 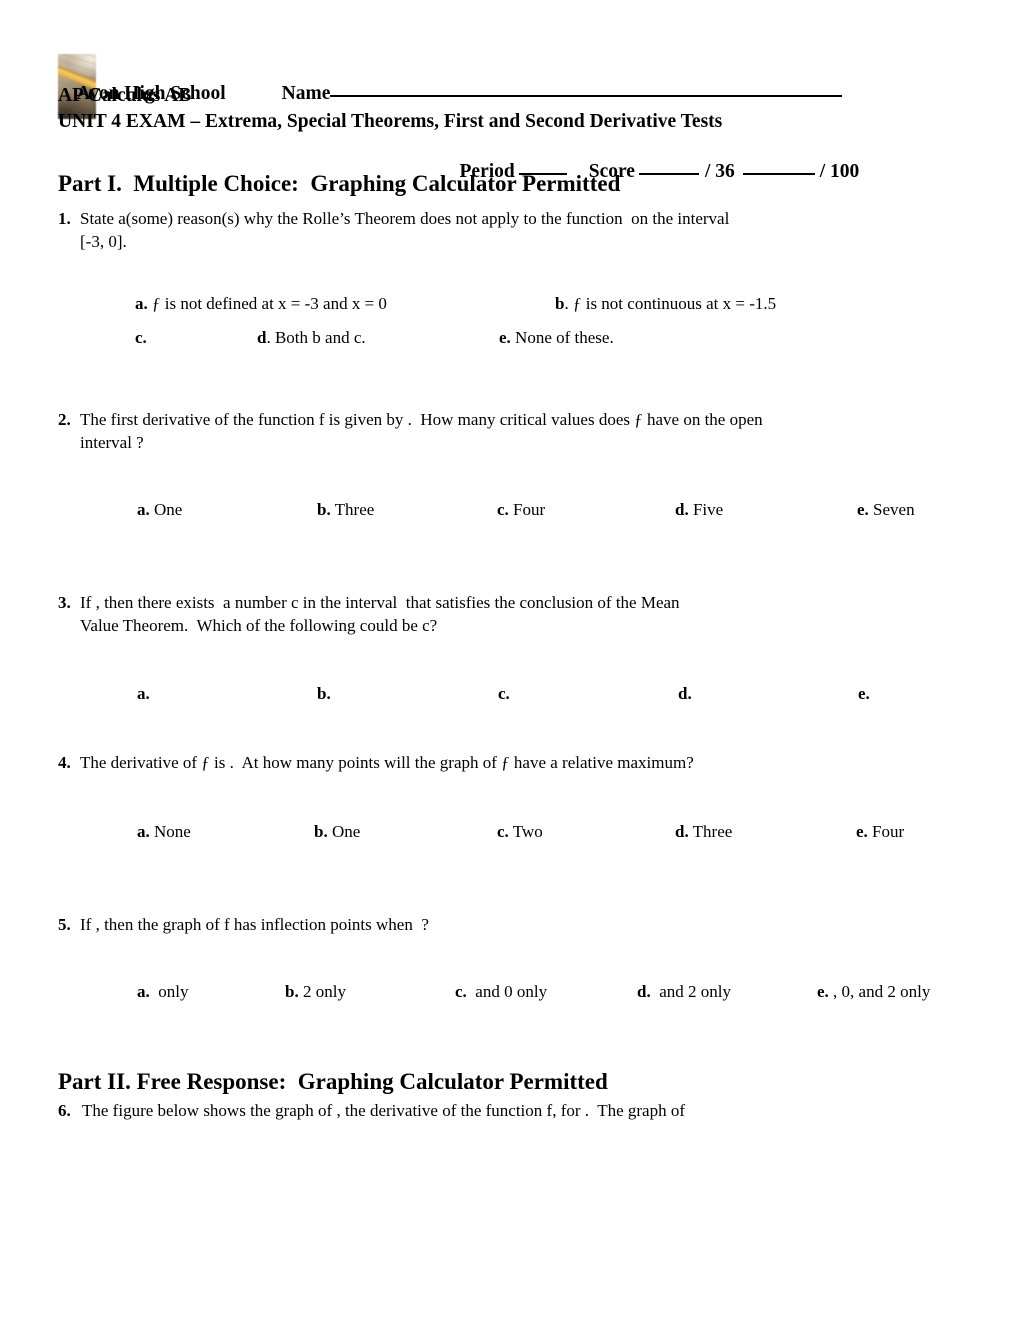 I want to click on question-5-option-e: e. , 0, and 2 only, so click(x=865, y=992).